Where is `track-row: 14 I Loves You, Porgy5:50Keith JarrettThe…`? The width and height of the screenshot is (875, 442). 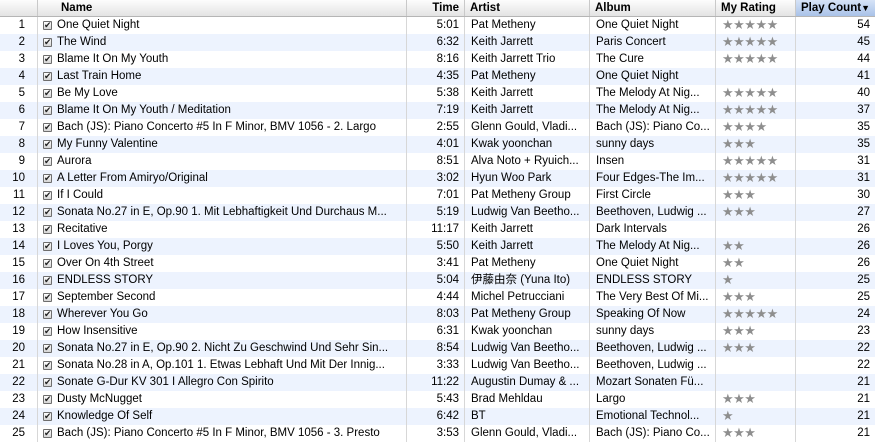
track-row: 14 I Loves You, Porgy5:50Keith JarrettThe… is located at coordinates (437, 246).